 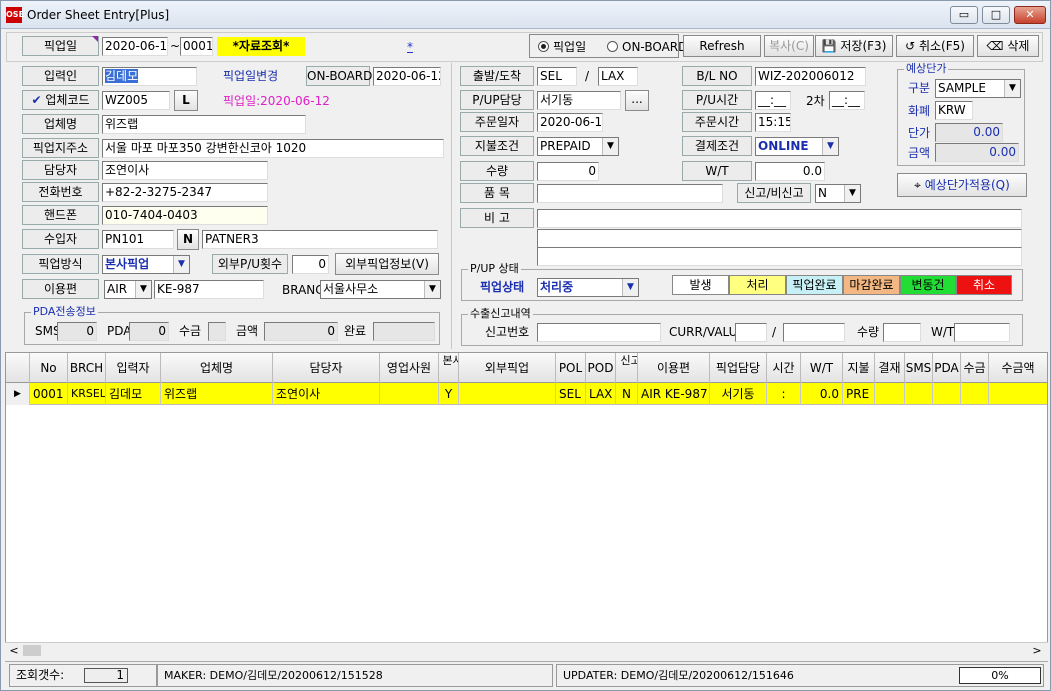 What do you see at coordinates (978, 88) in the screenshot?
I see `estimate-type-select: SAMPLE ▼` at bounding box center [978, 88].